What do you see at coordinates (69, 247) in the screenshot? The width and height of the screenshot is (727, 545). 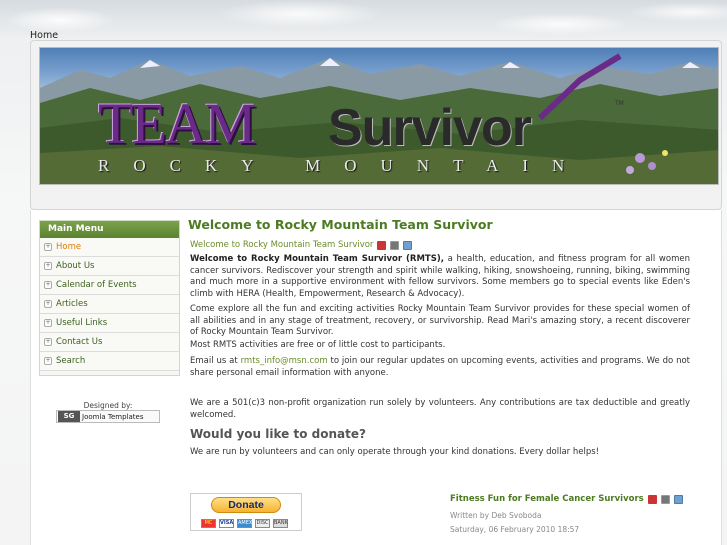 I see `menu-item-label: Home` at bounding box center [69, 247].